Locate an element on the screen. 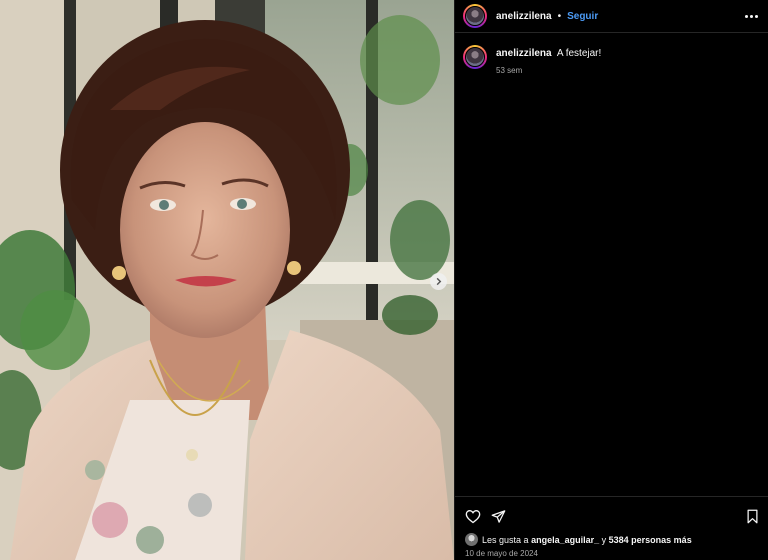 The height and width of the screenshot is (560, 768). save-button is located at coordinates (752, 516).